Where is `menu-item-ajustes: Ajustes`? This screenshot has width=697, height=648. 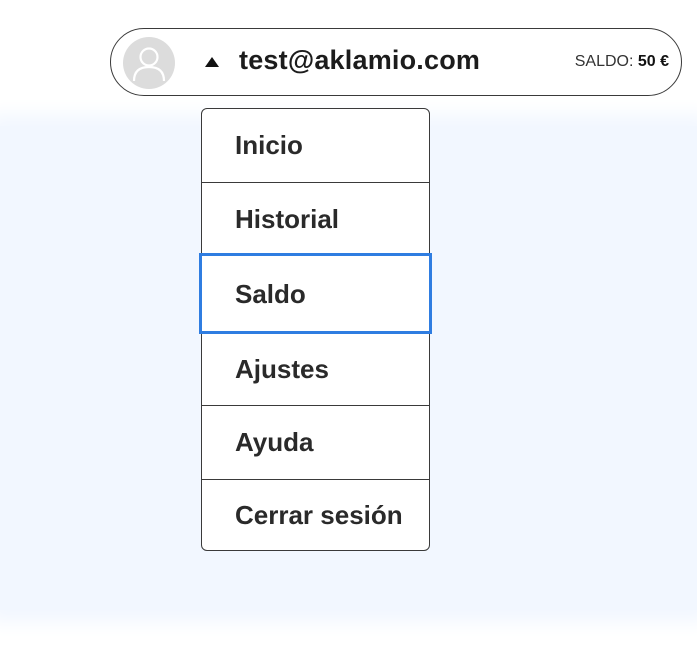 menu-item-ajustes: Ajustes is located at coordinates (315, 368).